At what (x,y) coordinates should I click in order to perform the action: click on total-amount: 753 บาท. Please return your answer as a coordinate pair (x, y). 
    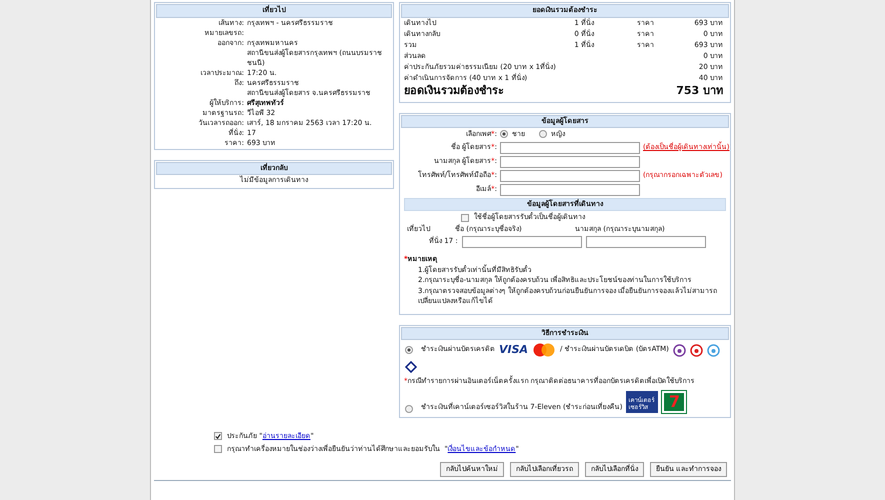
    Looking at the image, I should click on (699, 91).